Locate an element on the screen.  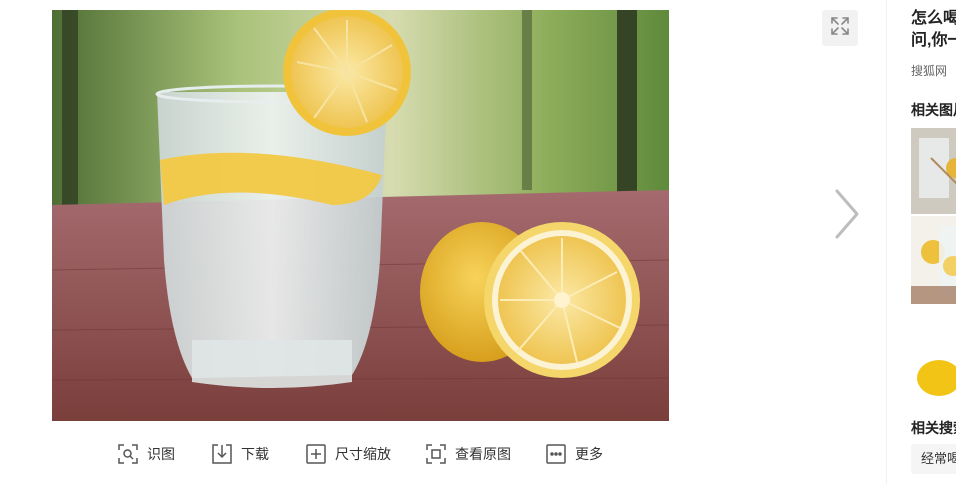
view-original-icon is located at coordinates (436, 454).